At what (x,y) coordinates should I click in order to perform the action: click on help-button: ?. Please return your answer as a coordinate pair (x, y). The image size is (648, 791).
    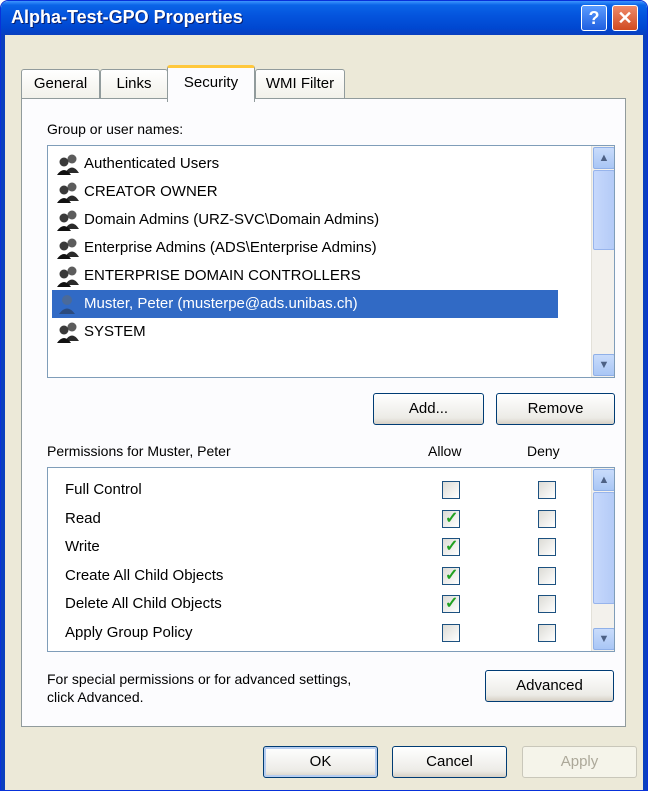
    Looking at the image, I should click on (594, 18).